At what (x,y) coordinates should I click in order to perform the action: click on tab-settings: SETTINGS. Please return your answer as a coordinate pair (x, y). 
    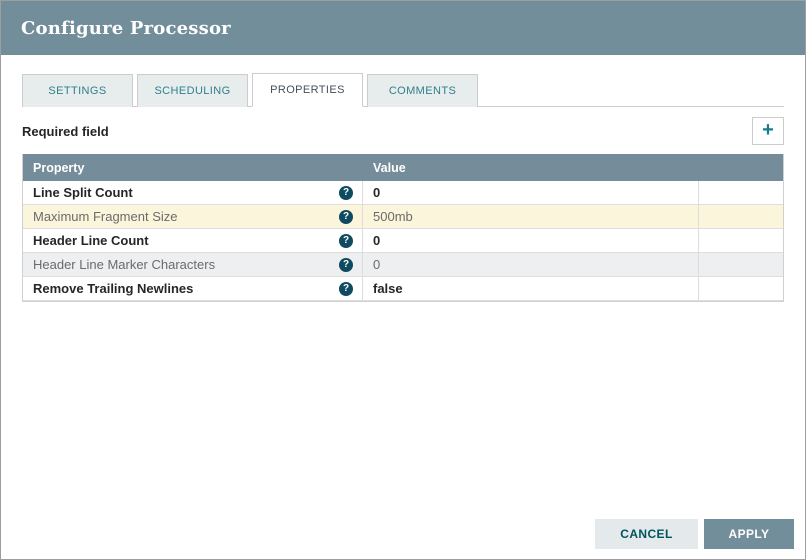
    Looking at the image, I should click on (77, 90).